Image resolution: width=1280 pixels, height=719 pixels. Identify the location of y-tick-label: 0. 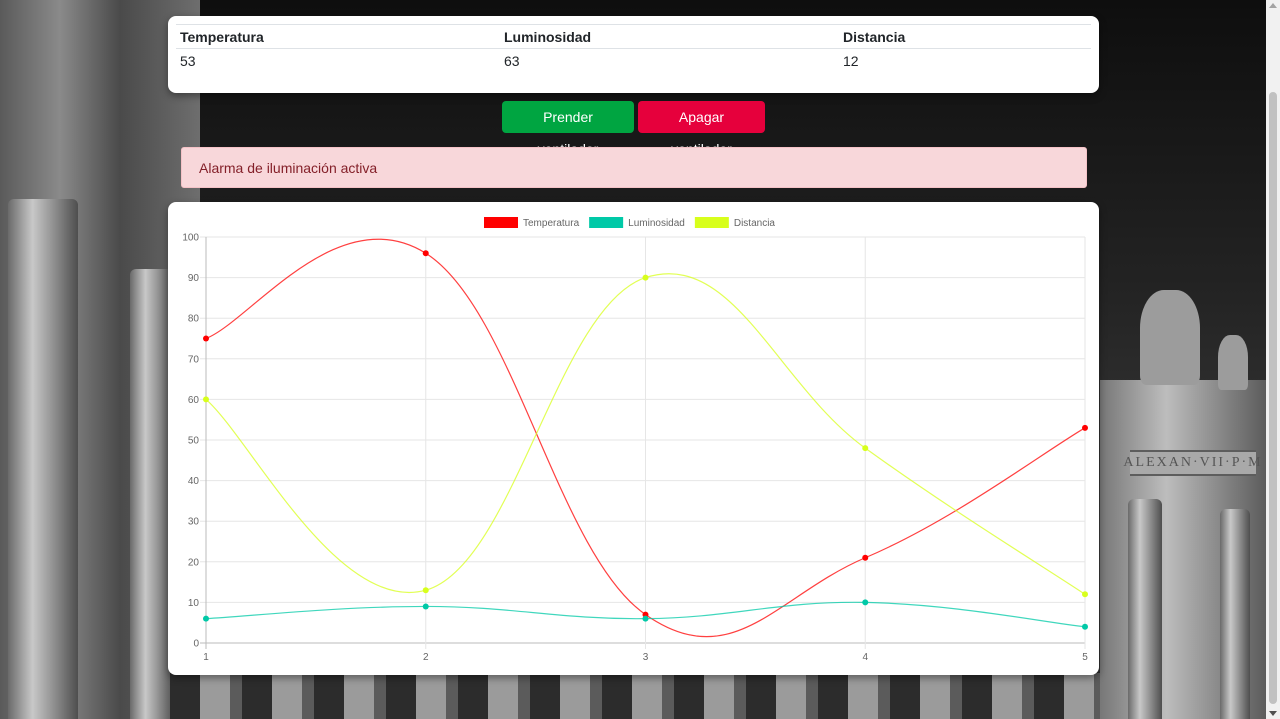
(196, 644).